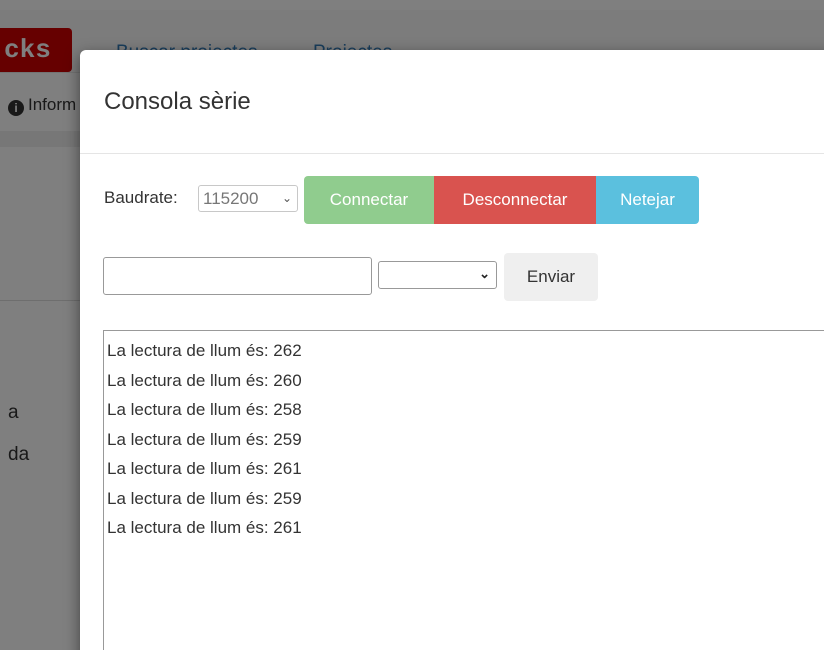 This screenshot has height=650, width=824. I want to click on disconnect-button: Desconnectar, so click(515, 200).